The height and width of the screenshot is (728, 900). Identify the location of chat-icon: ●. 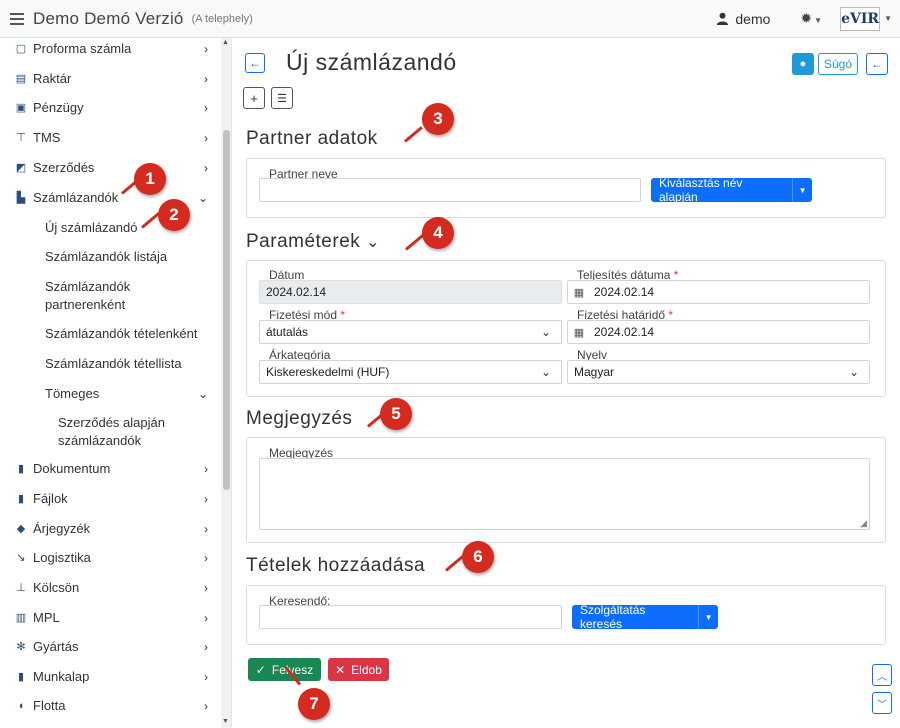
(803, 64).